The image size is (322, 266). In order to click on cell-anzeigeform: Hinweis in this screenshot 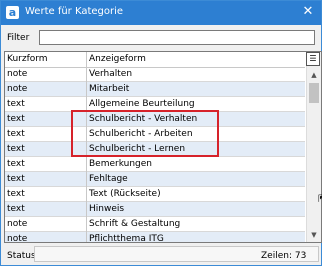, I will do `click(107, 209)`.